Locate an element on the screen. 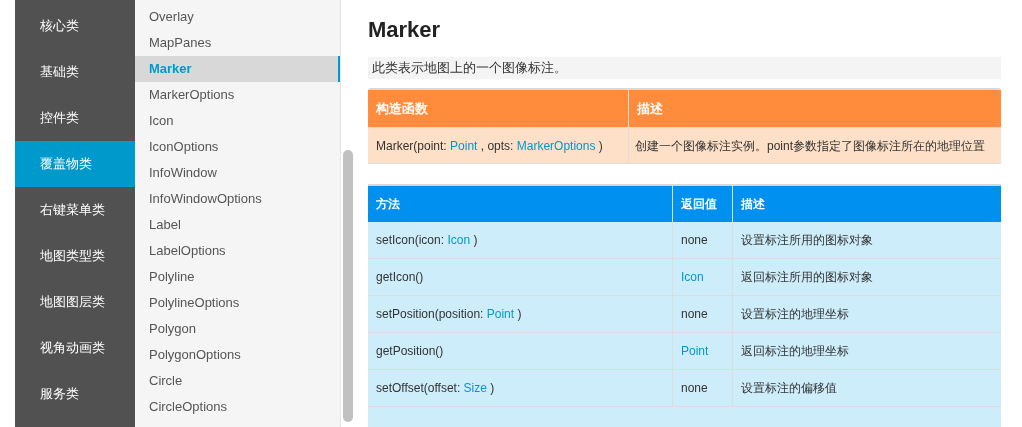 This screenshot has width=1022, height=427. table-cell-text: setIcon(icon: Icon ) is located at coordinates (427, 240).